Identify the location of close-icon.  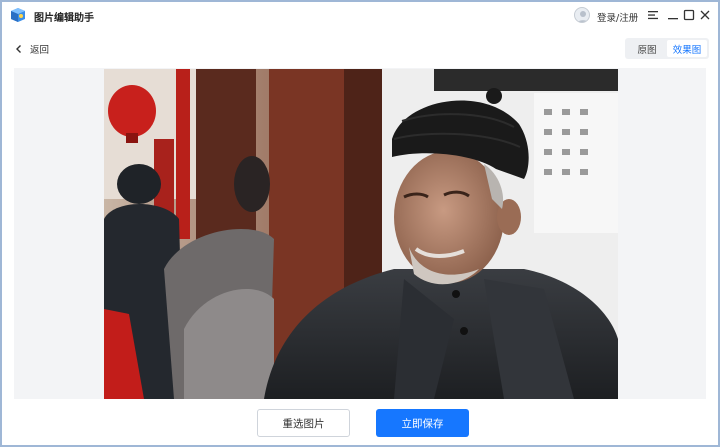
(705, 15).